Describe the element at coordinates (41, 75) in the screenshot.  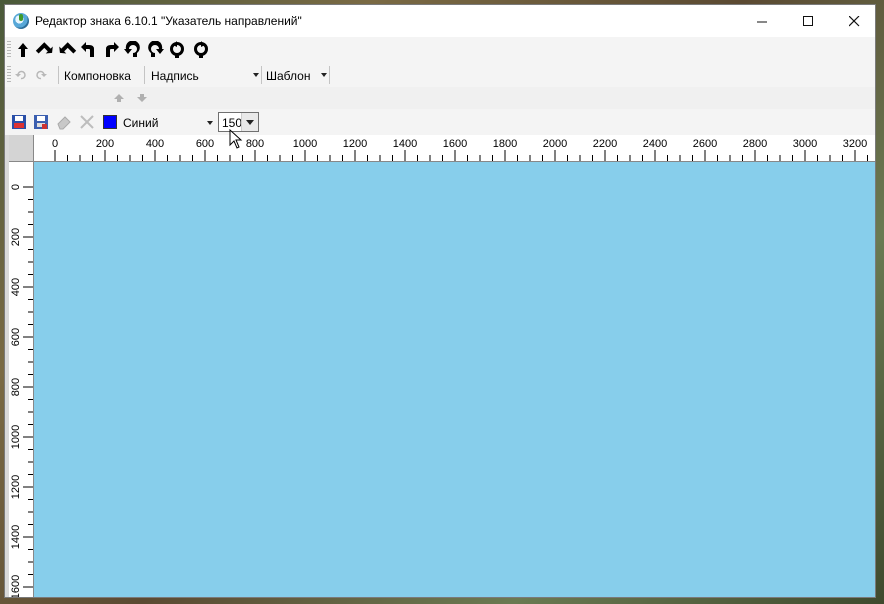
I see `redo-icon` at that location.